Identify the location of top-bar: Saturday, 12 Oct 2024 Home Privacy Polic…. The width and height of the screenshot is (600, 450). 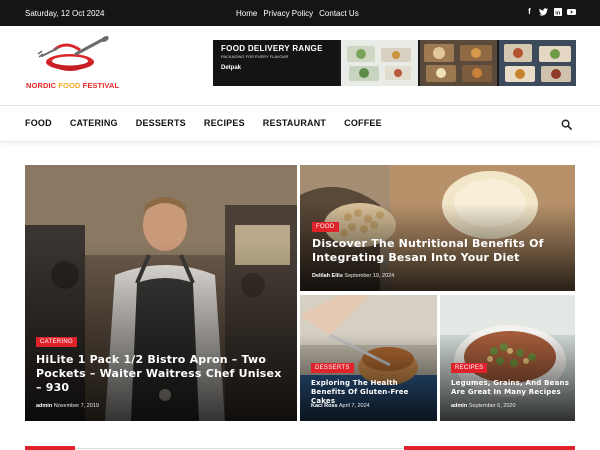
(300, 13).